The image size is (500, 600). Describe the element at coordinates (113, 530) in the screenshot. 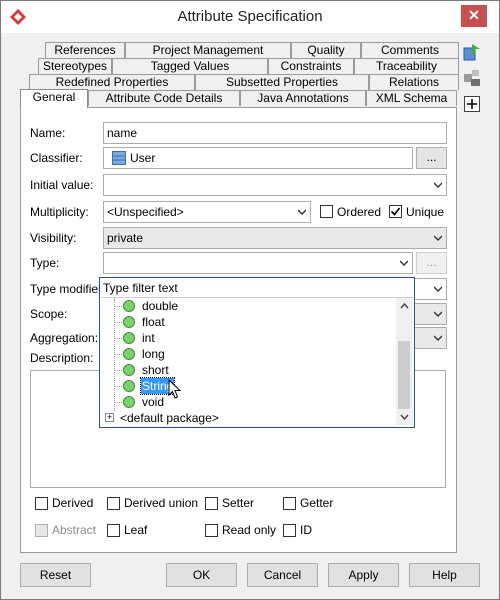

I see `leaf-checkbox` at that location.